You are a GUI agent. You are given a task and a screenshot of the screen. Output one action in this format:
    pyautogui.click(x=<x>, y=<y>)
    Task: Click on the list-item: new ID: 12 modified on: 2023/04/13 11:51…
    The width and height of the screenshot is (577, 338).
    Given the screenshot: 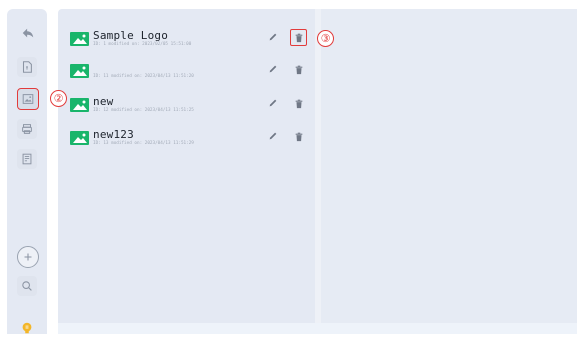 What is the action you would take?
    pyautogui.click(x=190, y=108)
    